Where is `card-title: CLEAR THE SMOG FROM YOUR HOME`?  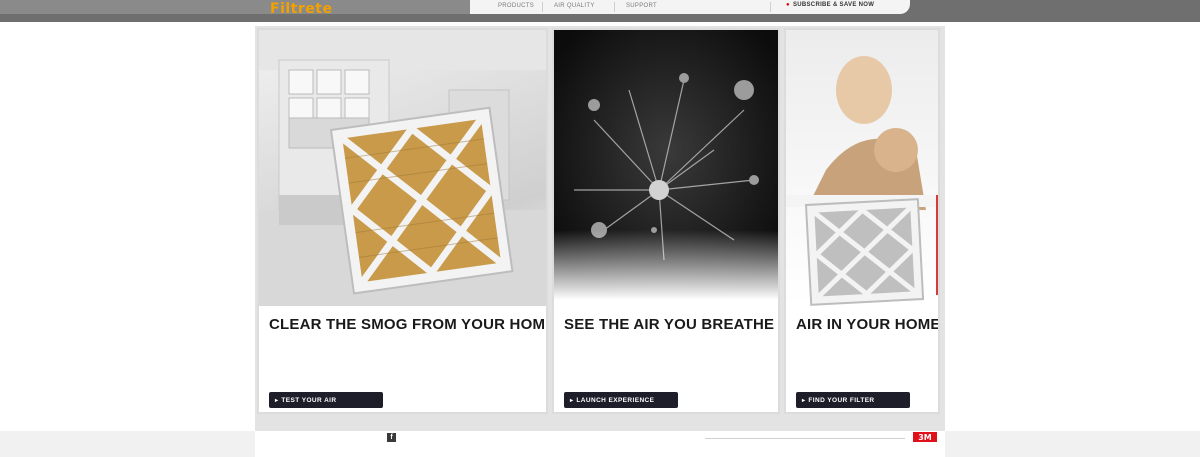
card-title: CLEAR THE SMOG FROM YOUR HOME is located at coordinates (408, 324).